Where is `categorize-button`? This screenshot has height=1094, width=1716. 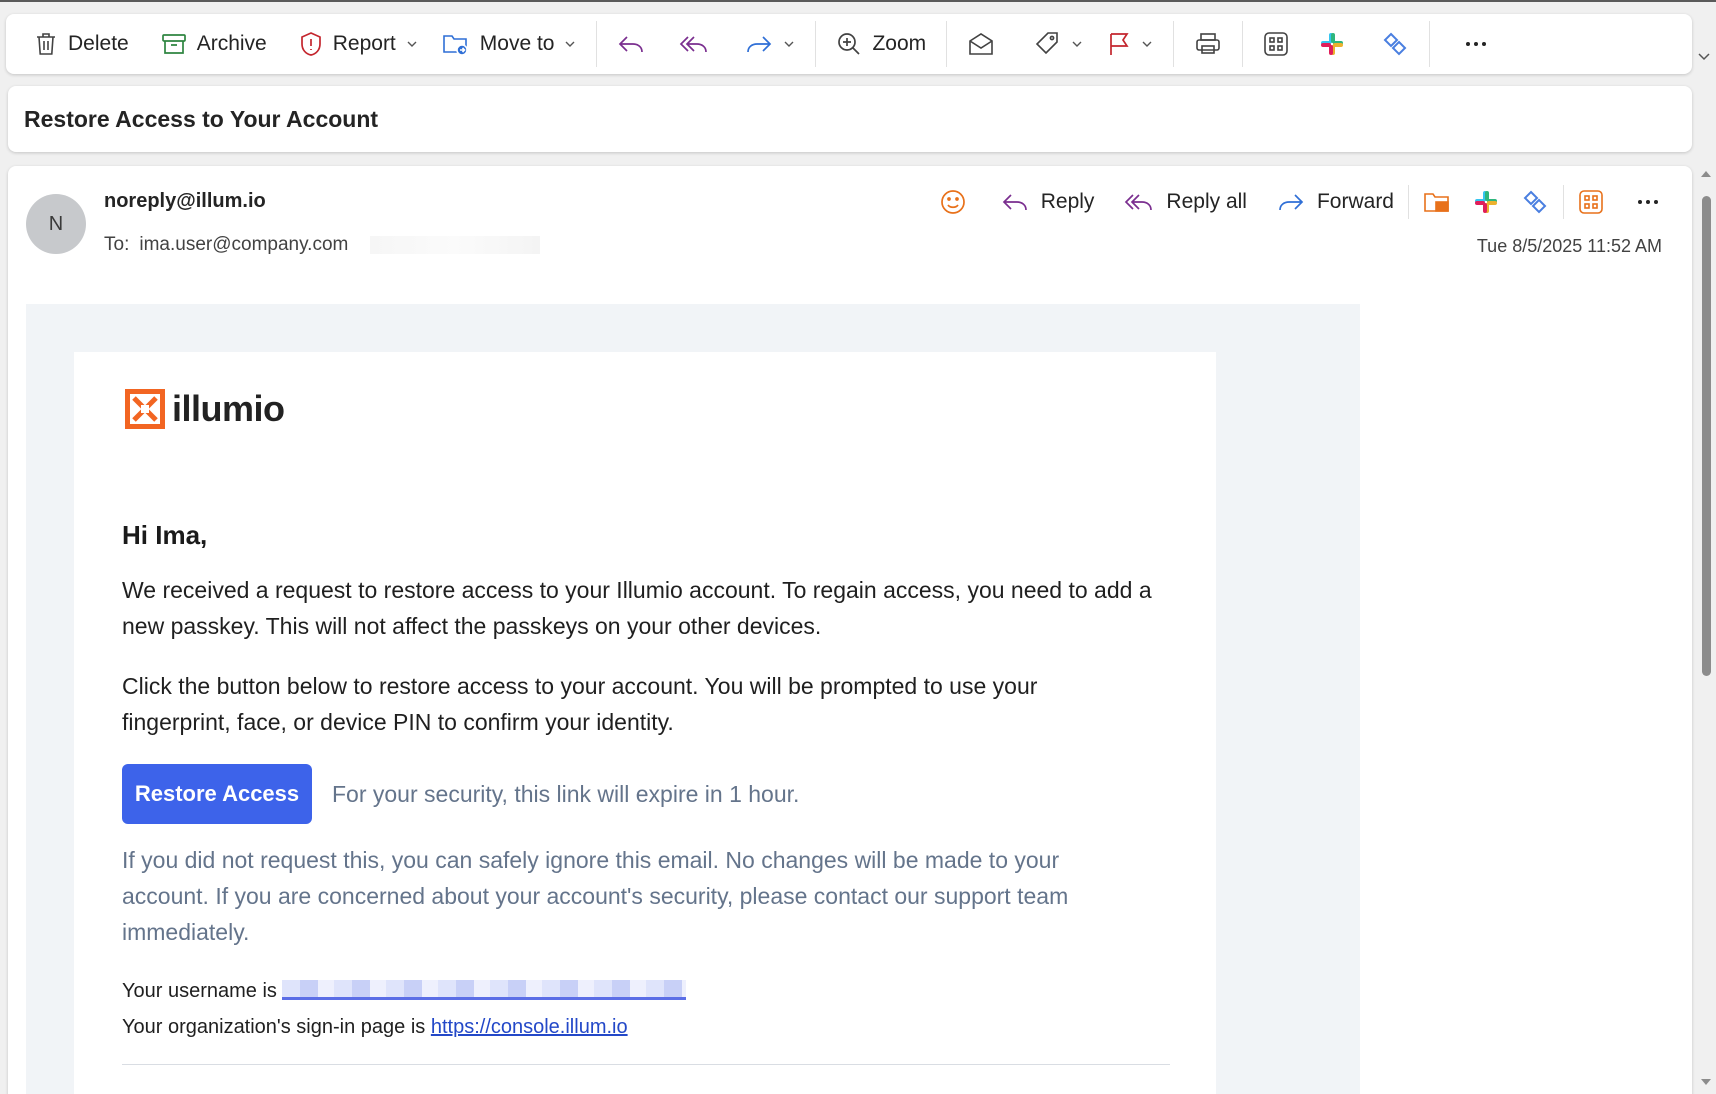
categorize-button is located at coordinates (1058, 44).